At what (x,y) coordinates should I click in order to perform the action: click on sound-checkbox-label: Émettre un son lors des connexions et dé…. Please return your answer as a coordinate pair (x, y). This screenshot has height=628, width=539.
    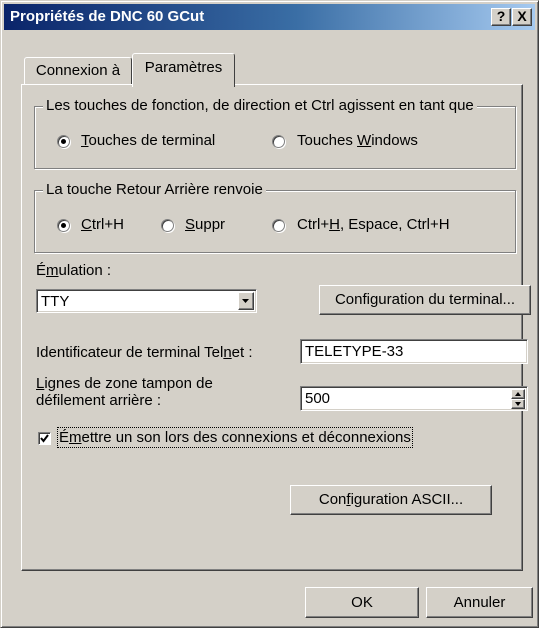
    Looking at the image, I should click on (235, 437).